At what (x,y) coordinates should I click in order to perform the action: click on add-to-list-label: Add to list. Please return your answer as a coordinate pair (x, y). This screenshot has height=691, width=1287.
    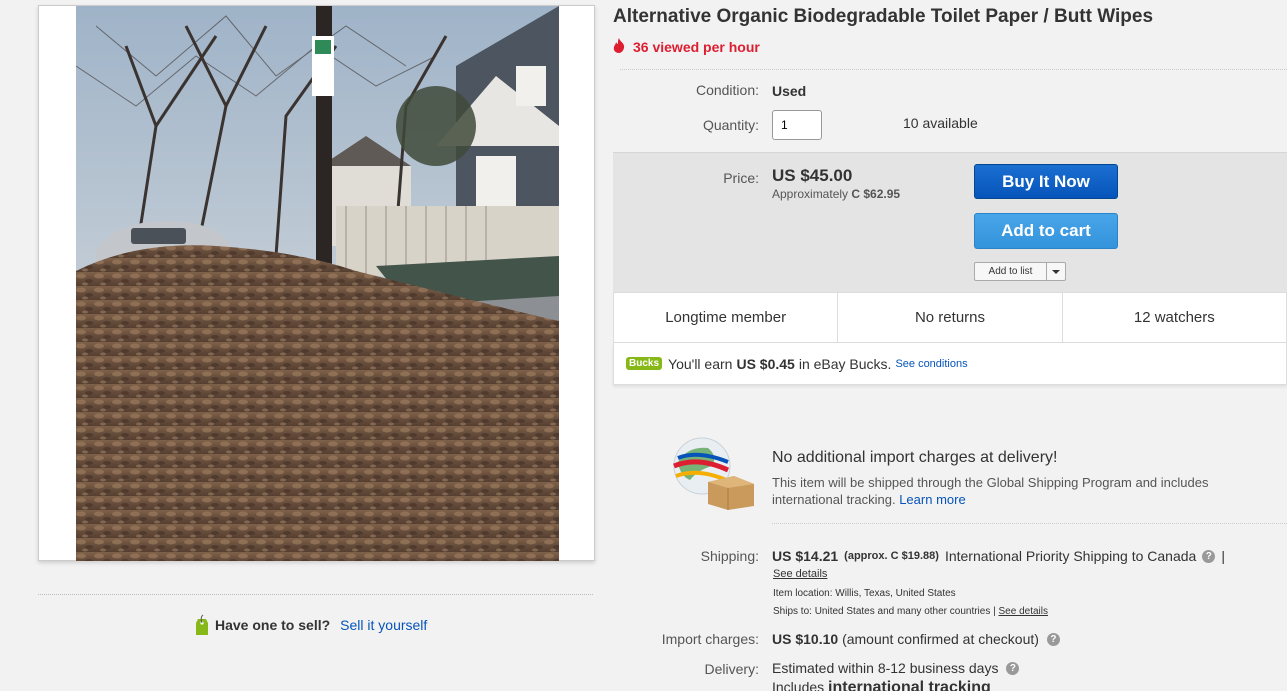
    Looking at the image, I should click on (1011, 271).